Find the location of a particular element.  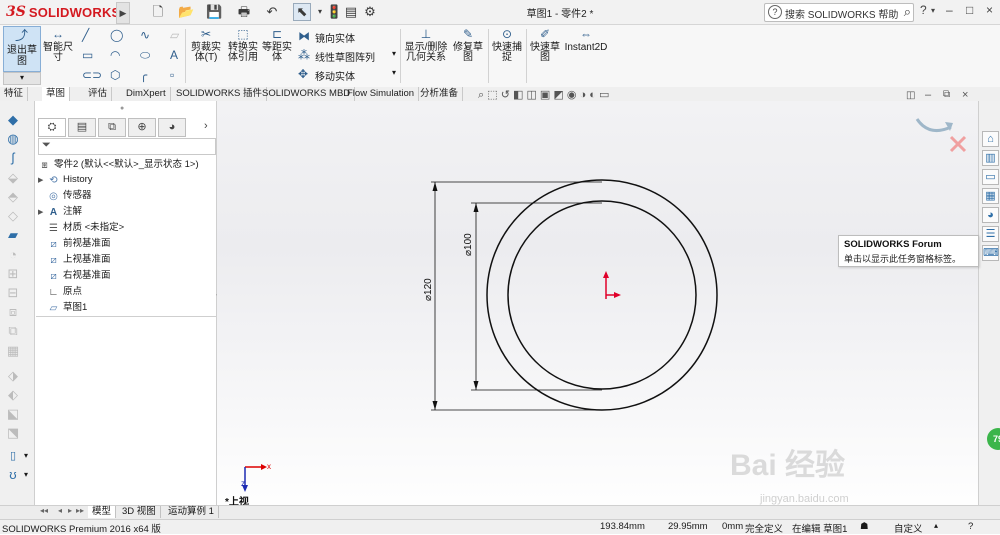

view-settings-icon: ▭ is located at coordinates (604, 95).